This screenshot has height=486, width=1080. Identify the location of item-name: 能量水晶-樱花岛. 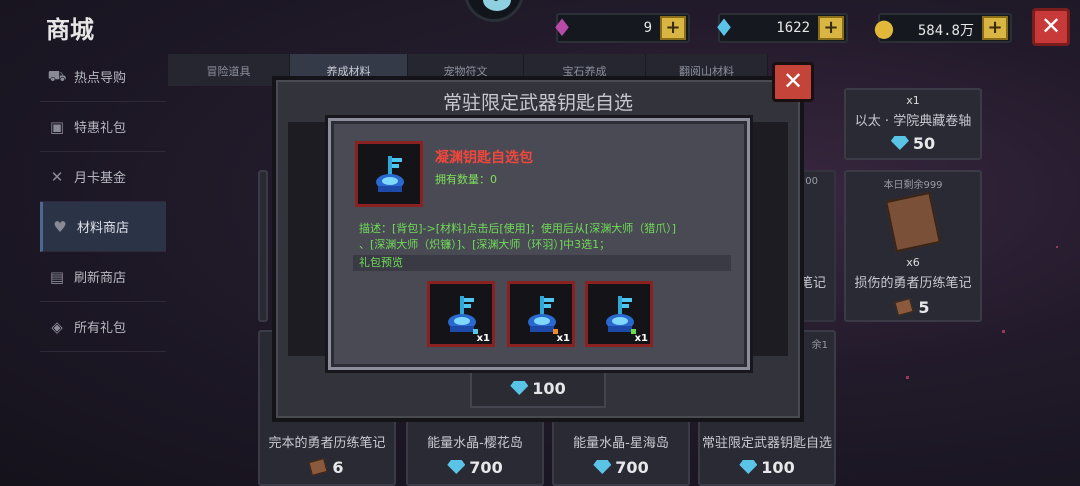
(475, 443).